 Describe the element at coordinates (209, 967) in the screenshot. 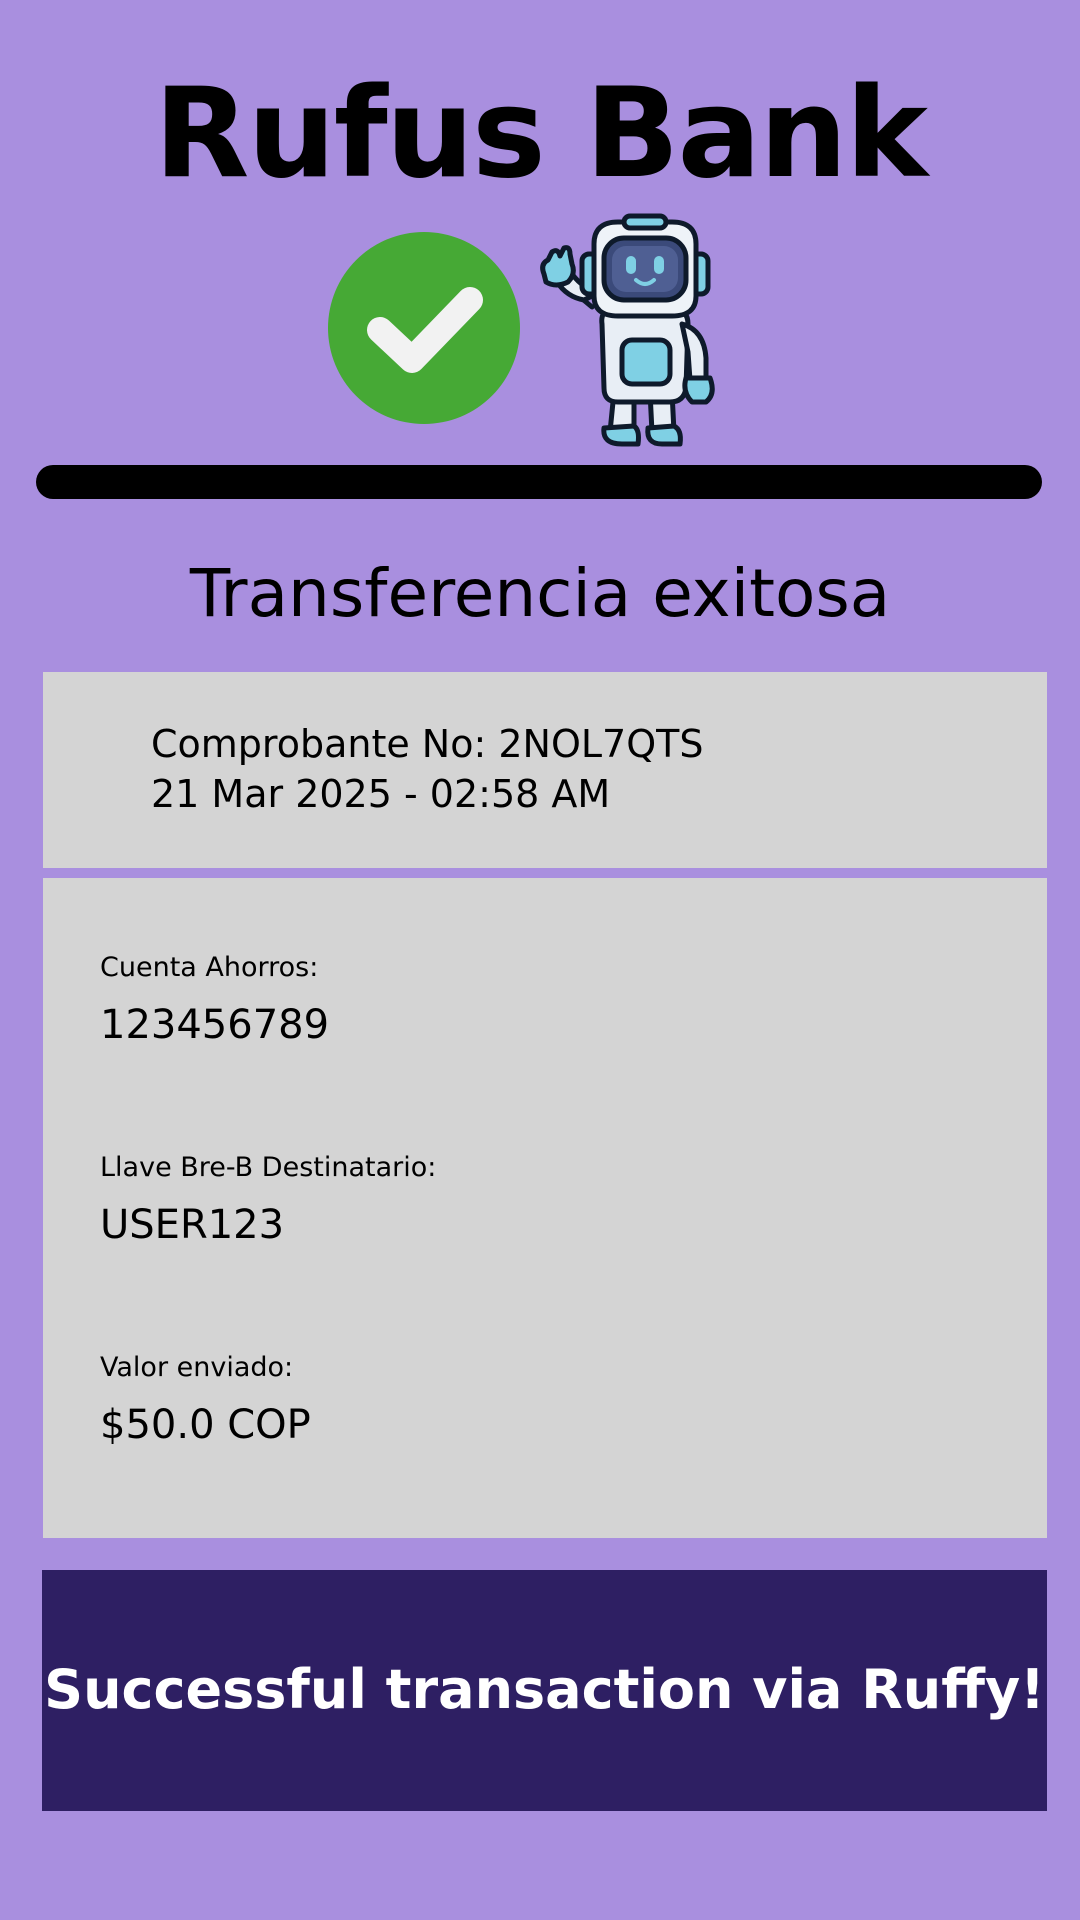

I see `account-label: Cuenta Ahorros:` at that location.